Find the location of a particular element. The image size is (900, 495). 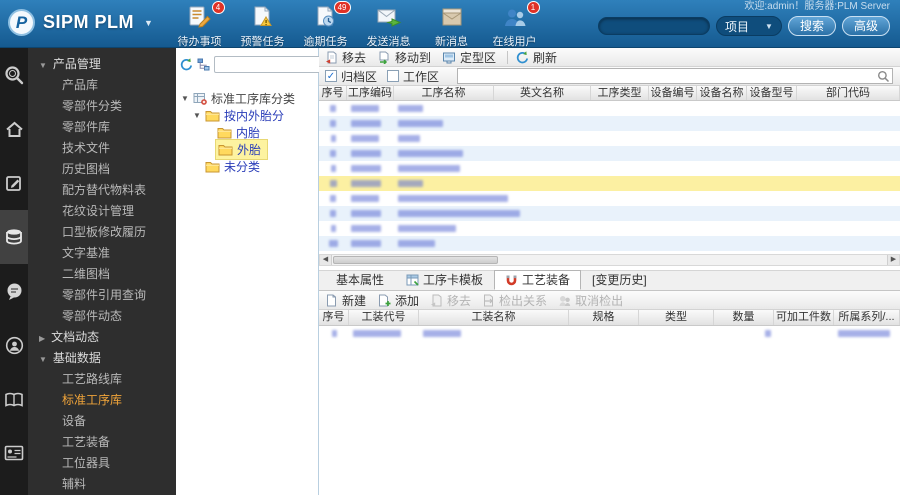

refresh-icon is located at coordinates (186, 64).